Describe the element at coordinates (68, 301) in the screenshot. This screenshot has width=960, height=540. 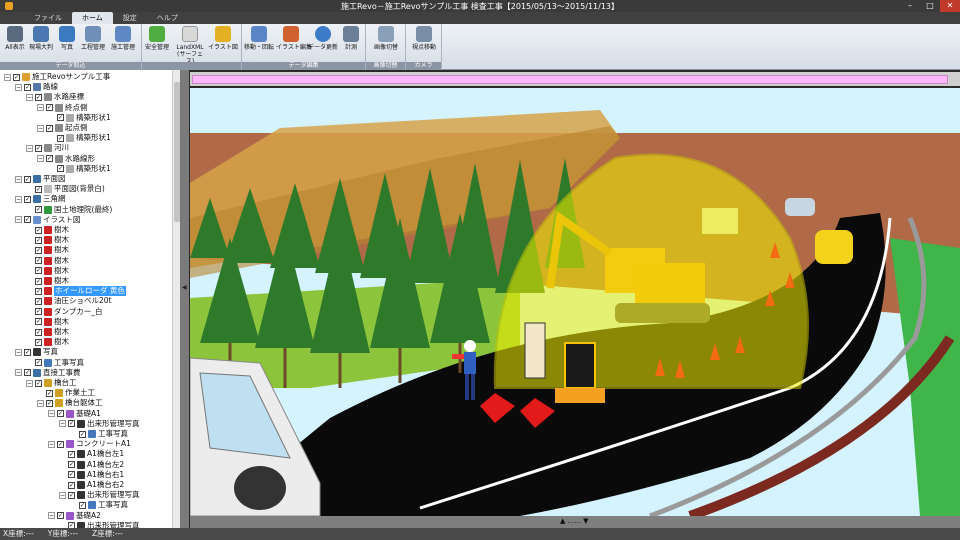
I see `tree-node: ✓ 油圧ショベル20t` at that location.